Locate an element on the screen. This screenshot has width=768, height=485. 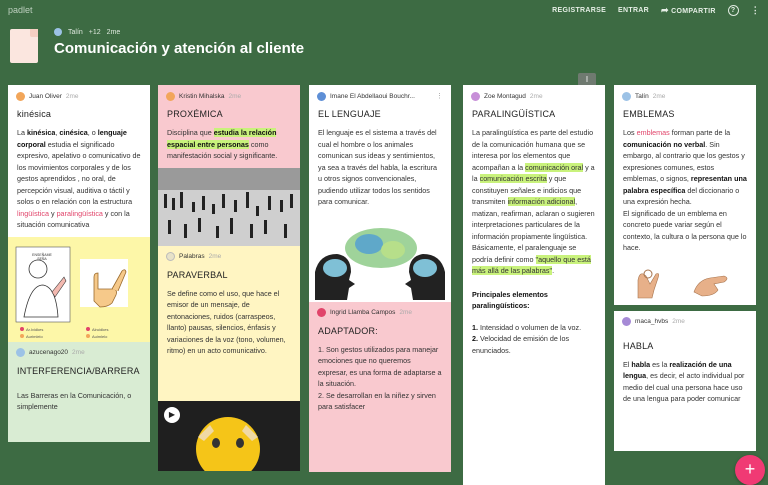
board-author: Talín is located at coordinates (75, 32).